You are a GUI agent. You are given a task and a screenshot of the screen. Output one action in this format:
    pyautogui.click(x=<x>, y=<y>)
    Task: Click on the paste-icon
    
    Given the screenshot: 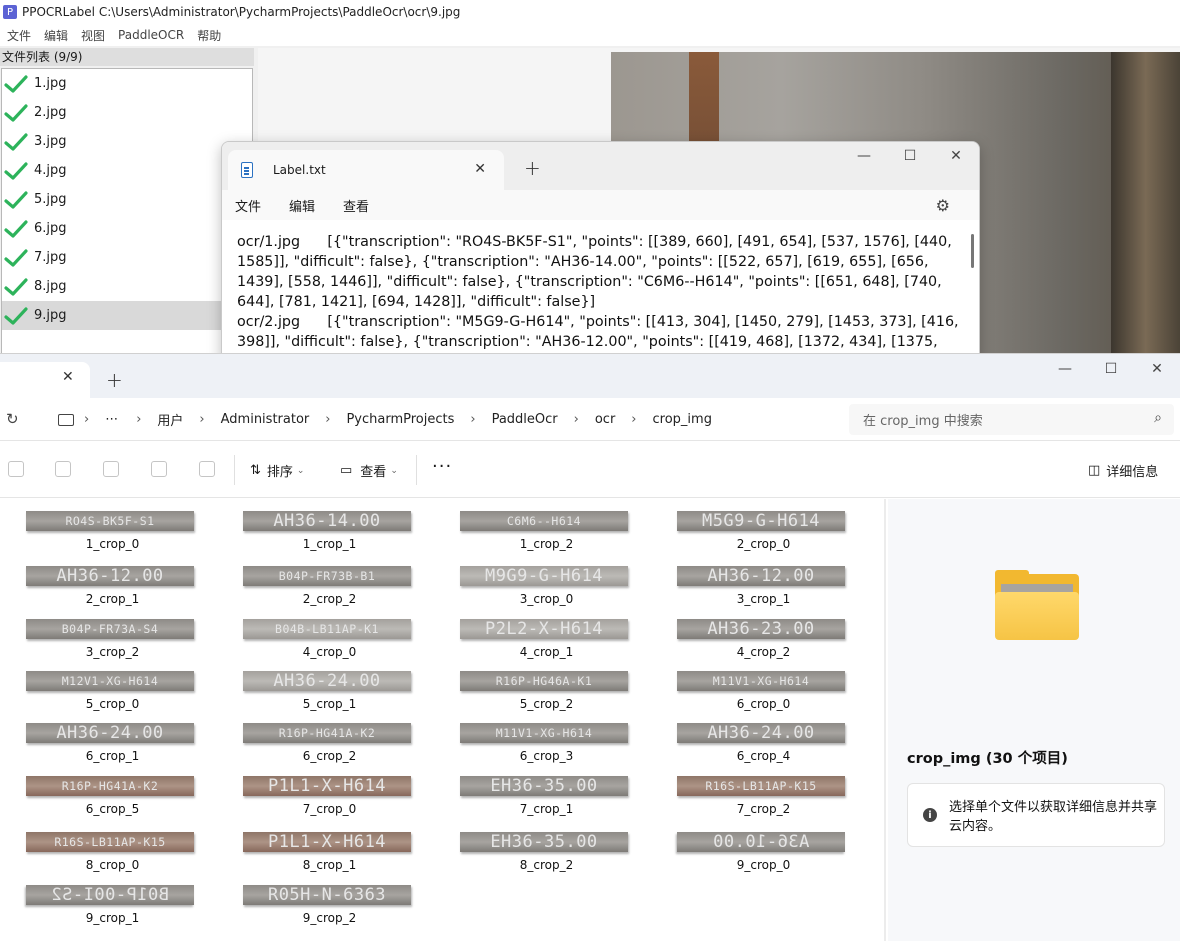 What is the action you would take?
    pyautogui.click(x=63, y=469)
    